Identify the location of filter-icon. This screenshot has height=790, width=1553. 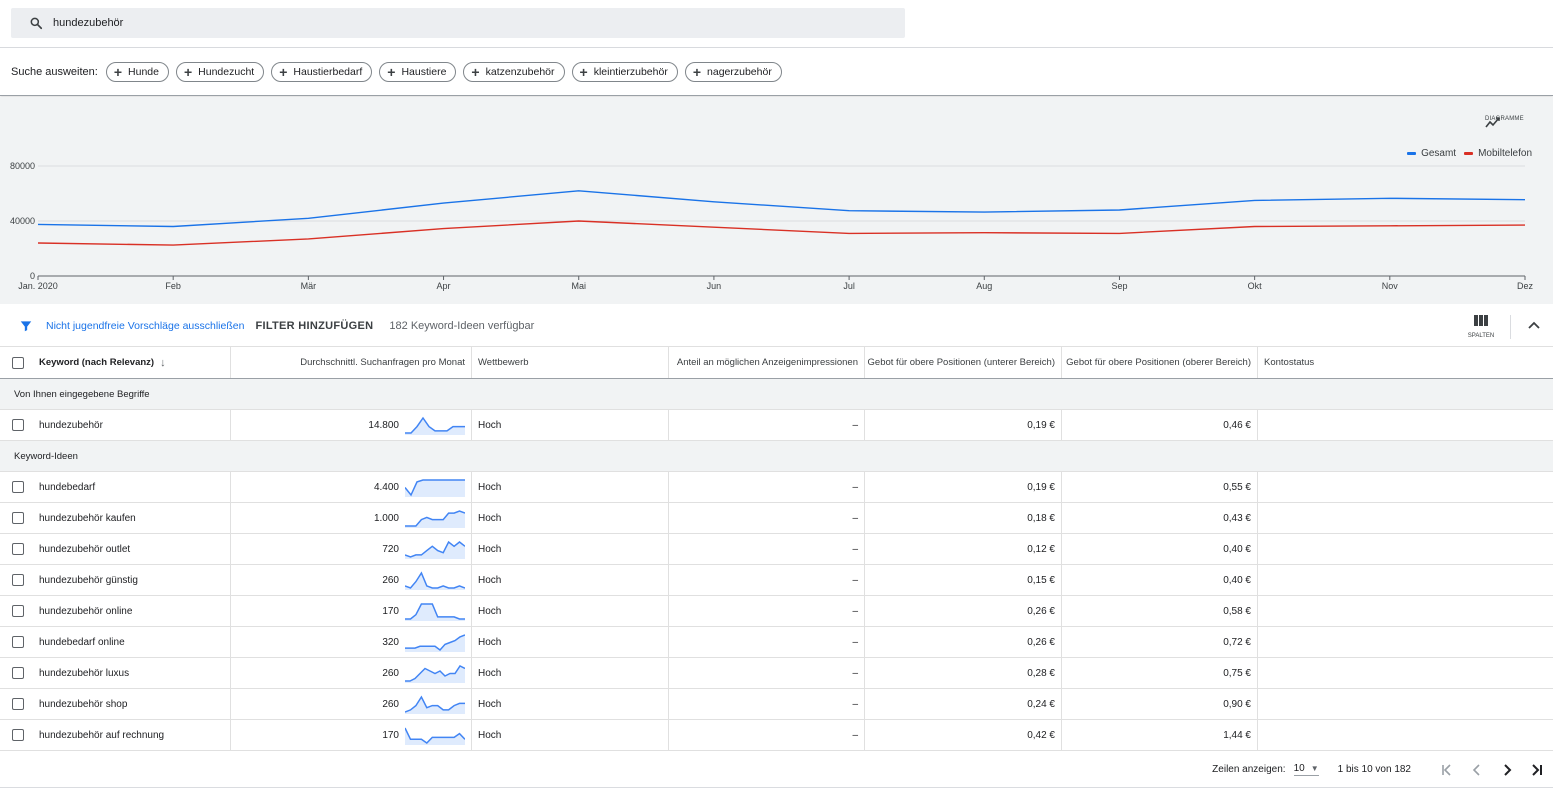
(26, 326).